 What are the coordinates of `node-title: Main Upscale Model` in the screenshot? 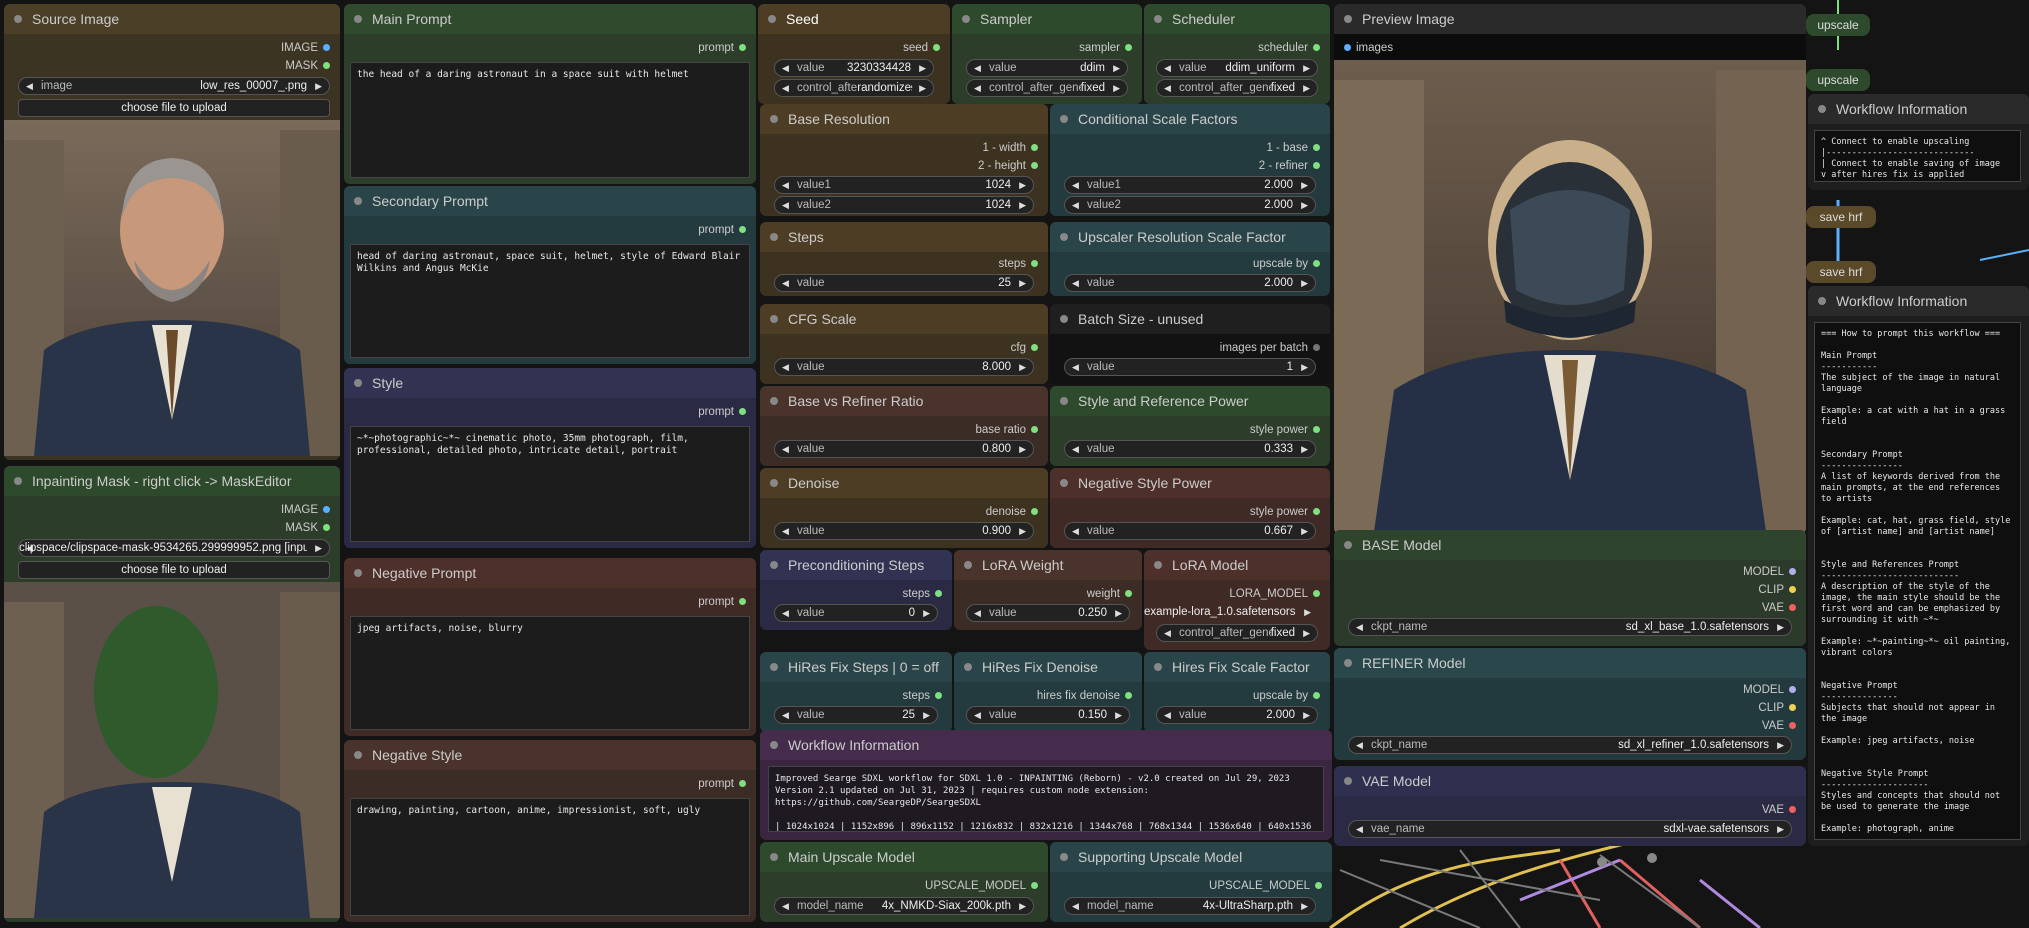 It's located at (904, 857).